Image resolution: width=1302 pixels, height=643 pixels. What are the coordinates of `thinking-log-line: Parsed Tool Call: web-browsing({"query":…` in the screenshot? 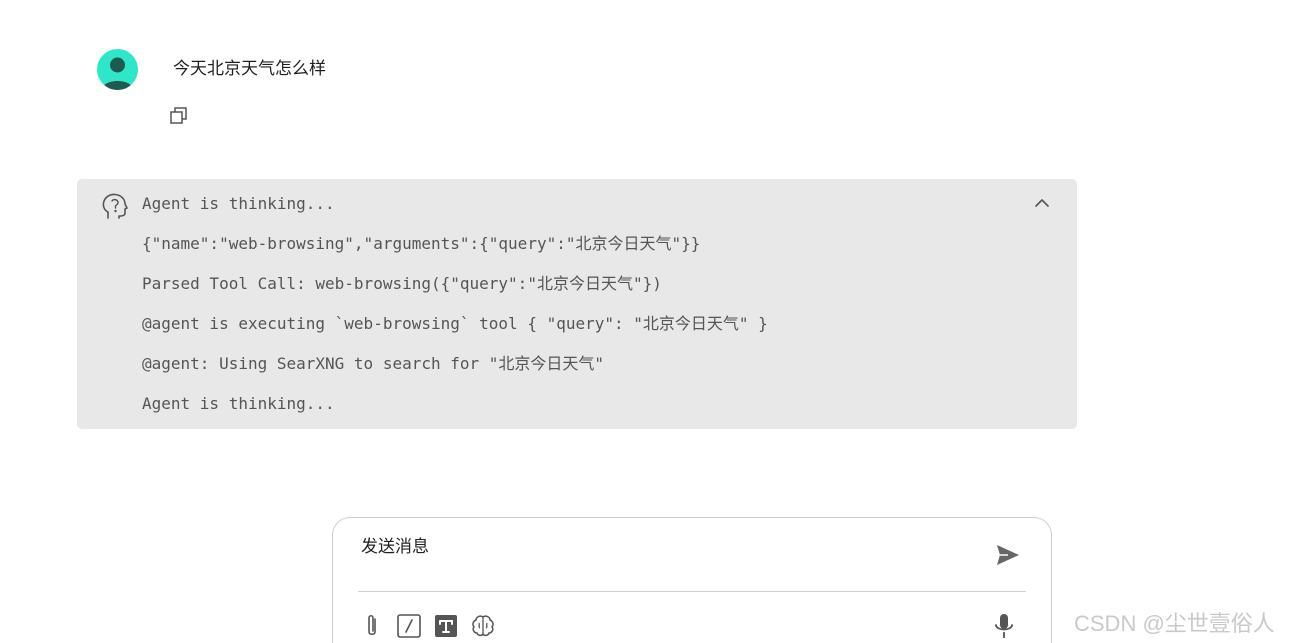 It's located at (402, 283).